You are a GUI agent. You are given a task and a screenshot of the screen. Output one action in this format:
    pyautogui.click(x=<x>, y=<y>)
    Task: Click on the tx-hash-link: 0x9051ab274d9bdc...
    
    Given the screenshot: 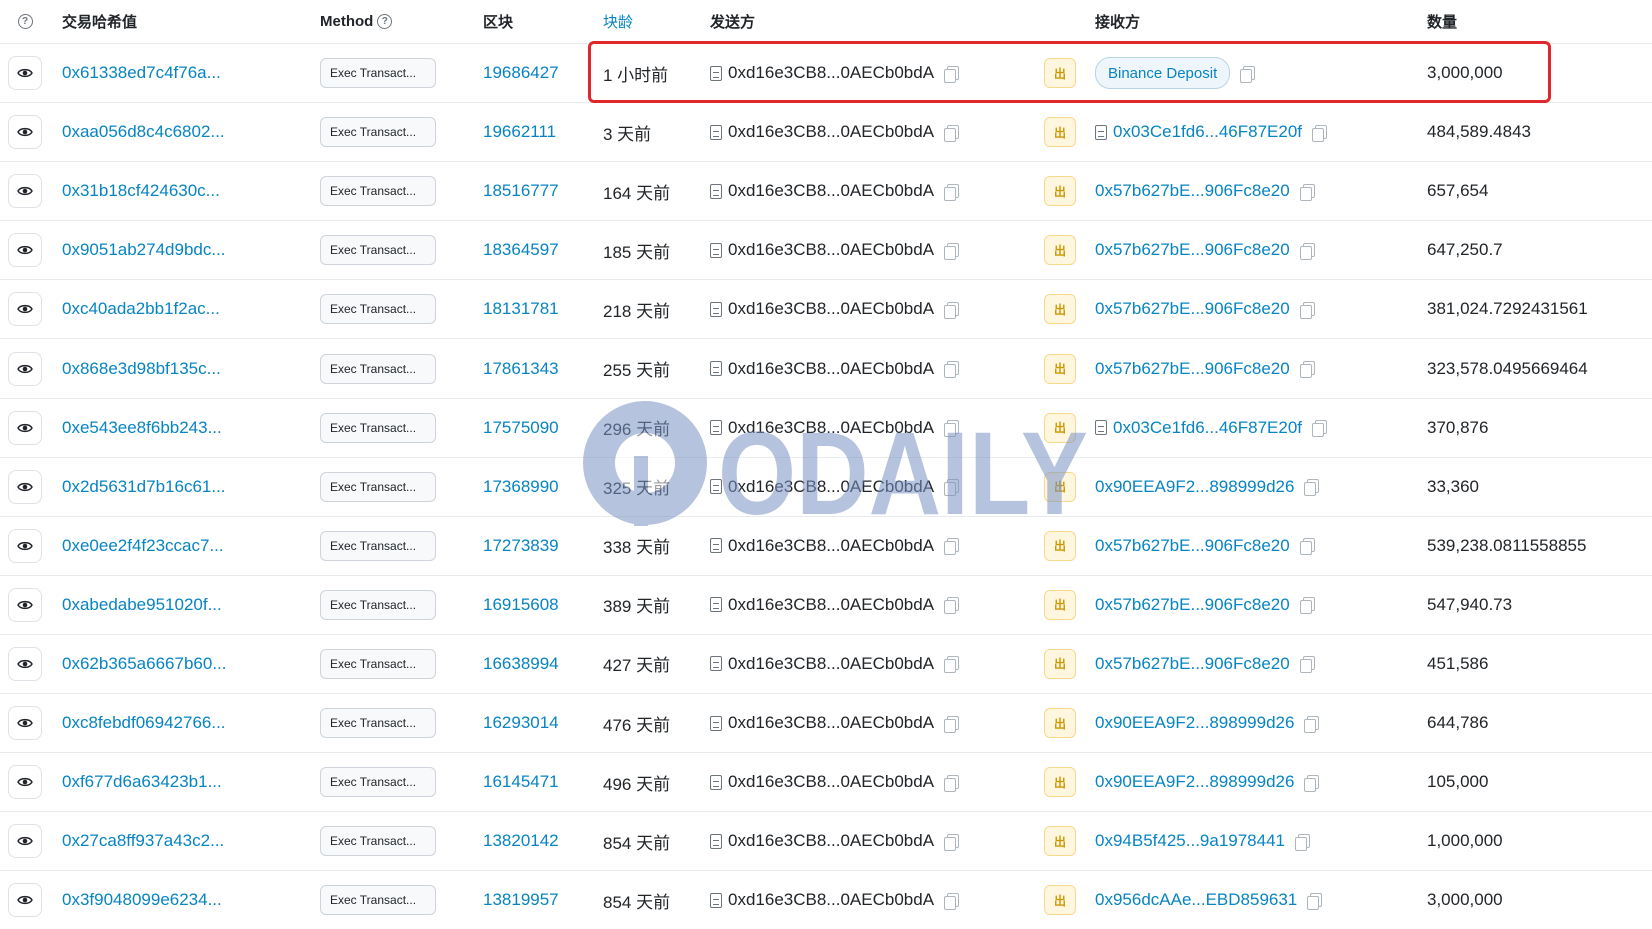 What is the action you would take?
    pyautogui.click(x=144, y=250)
    